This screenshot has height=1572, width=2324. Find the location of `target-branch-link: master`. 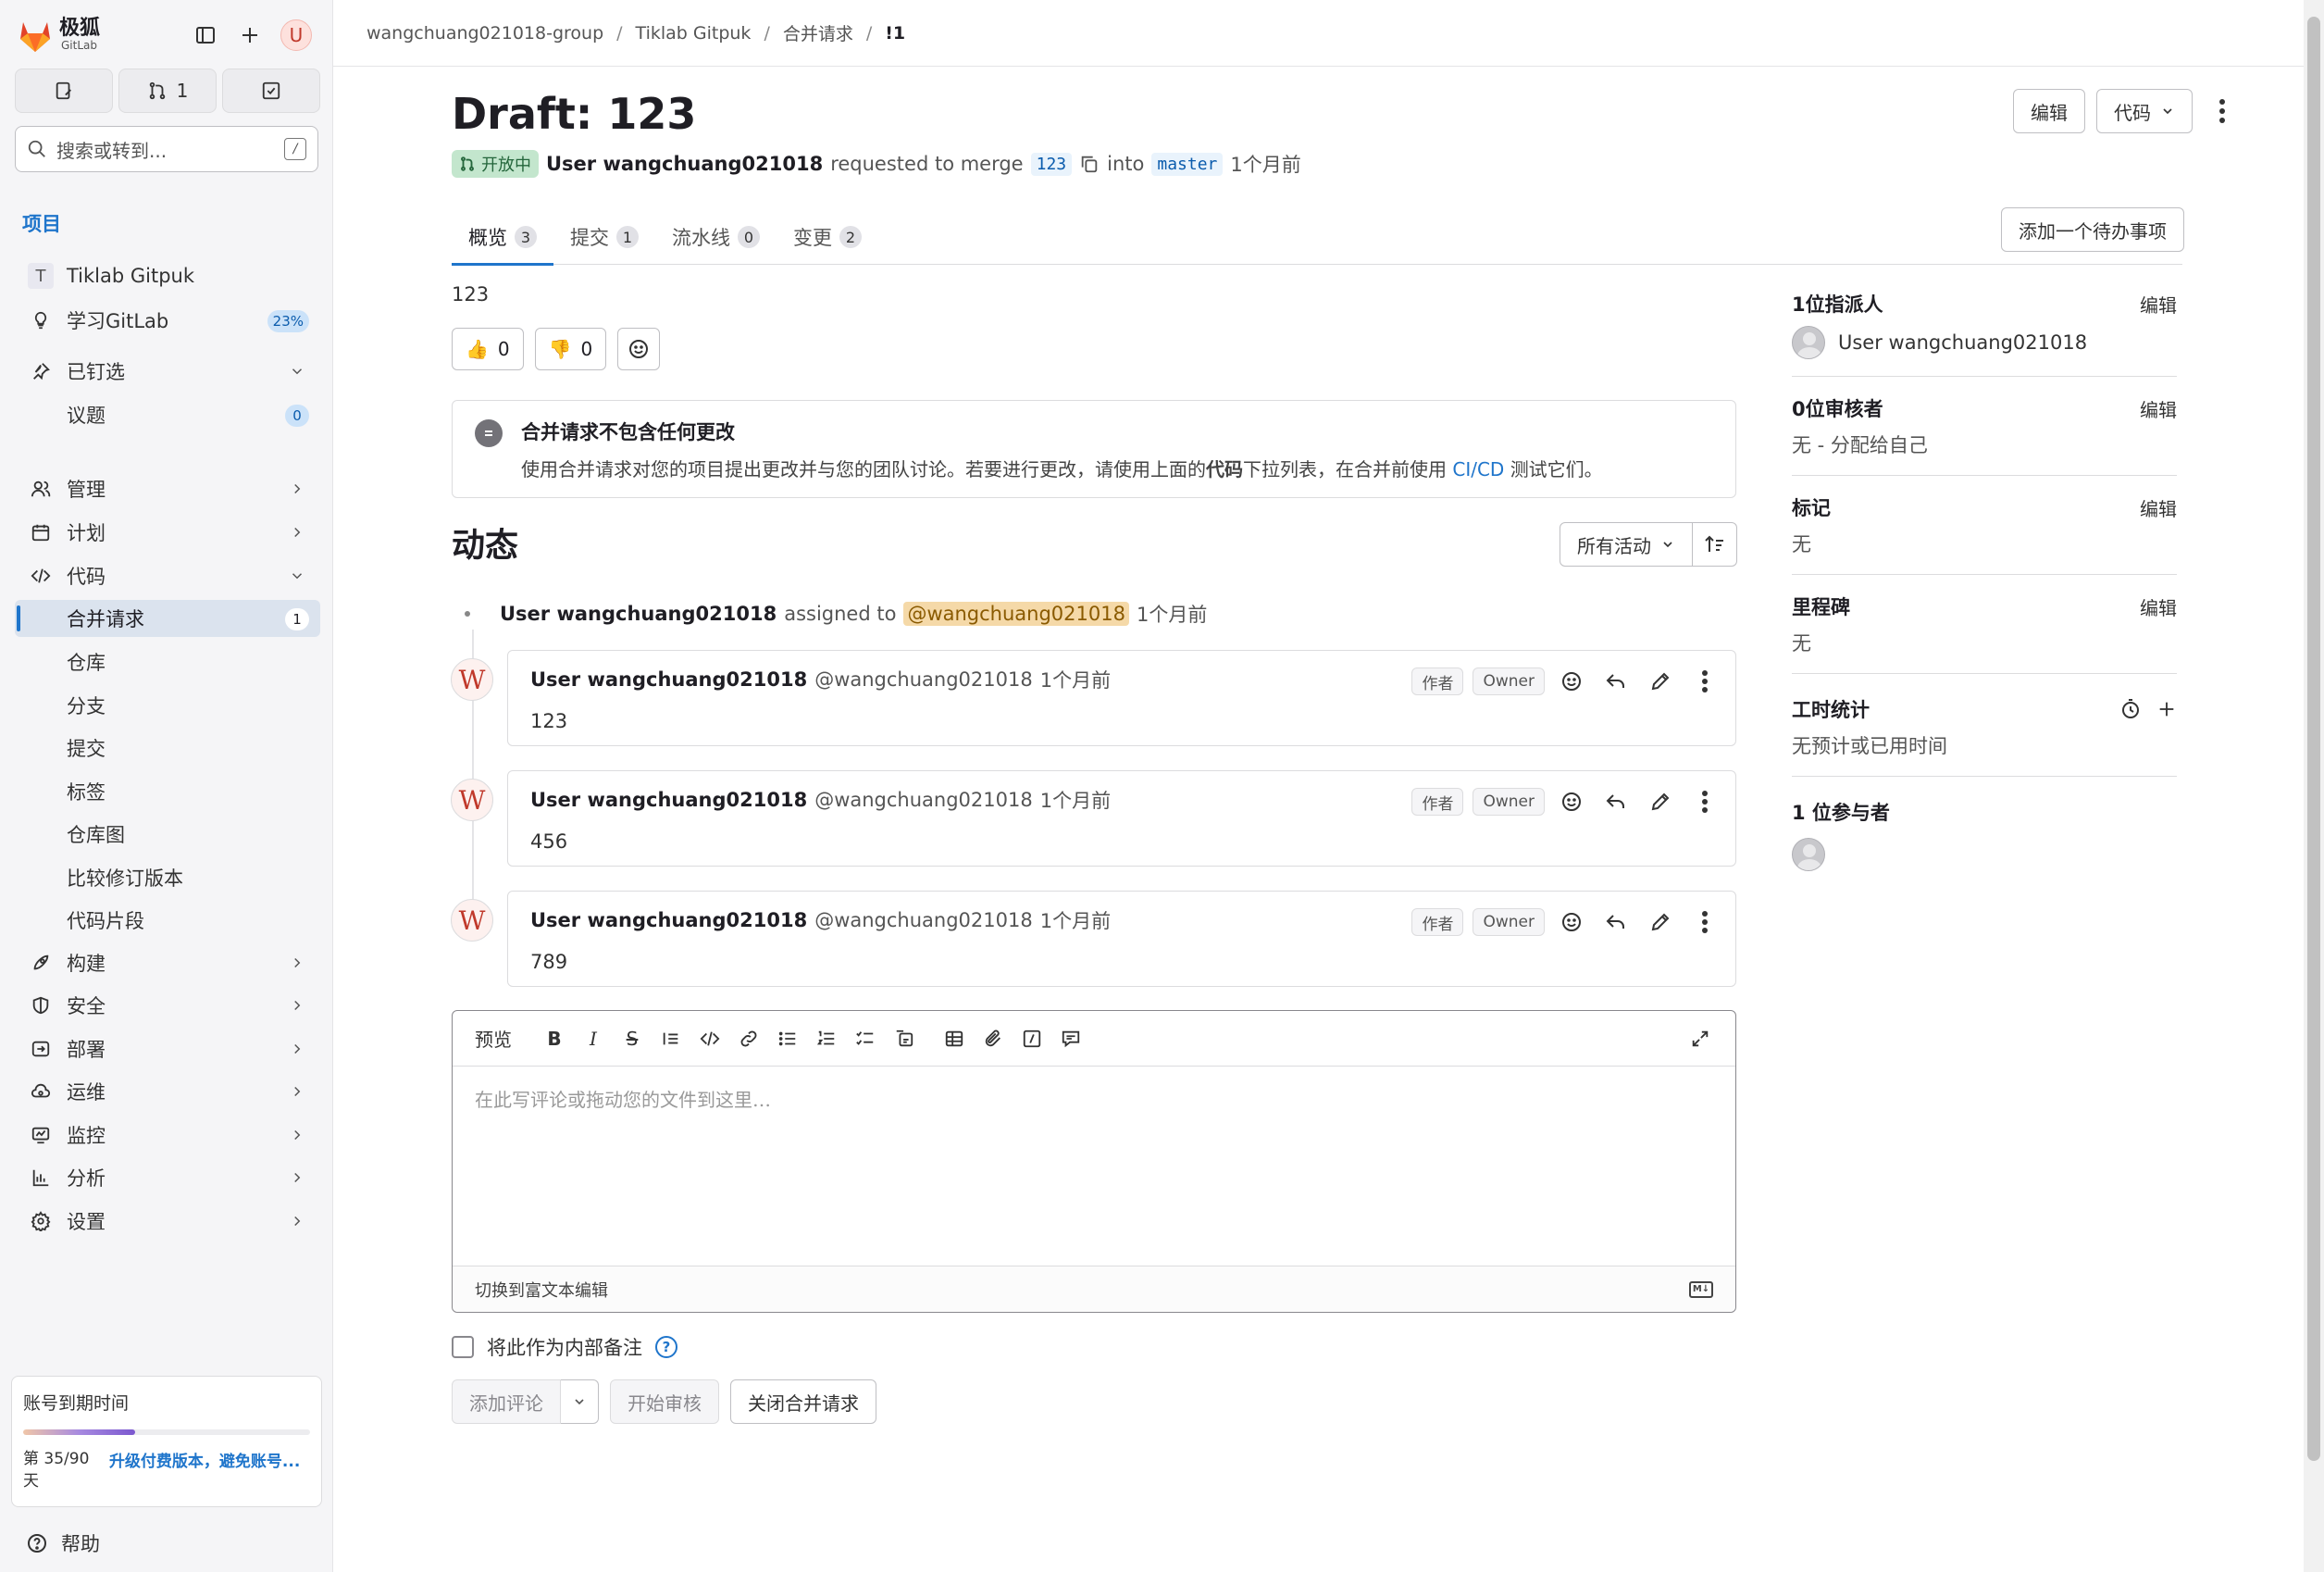

target-branch-link: master is located at coordinates (1187, 164).